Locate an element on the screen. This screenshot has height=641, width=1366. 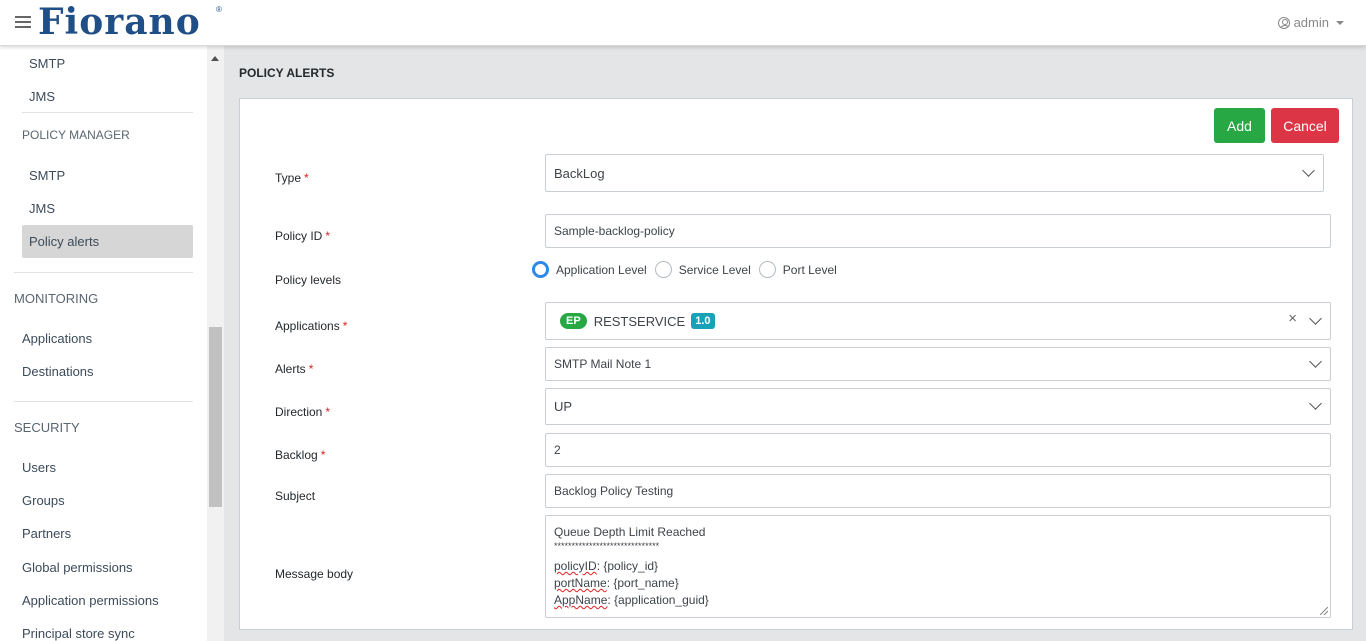
type-value: BackLog is located at coordinates (579, 173).